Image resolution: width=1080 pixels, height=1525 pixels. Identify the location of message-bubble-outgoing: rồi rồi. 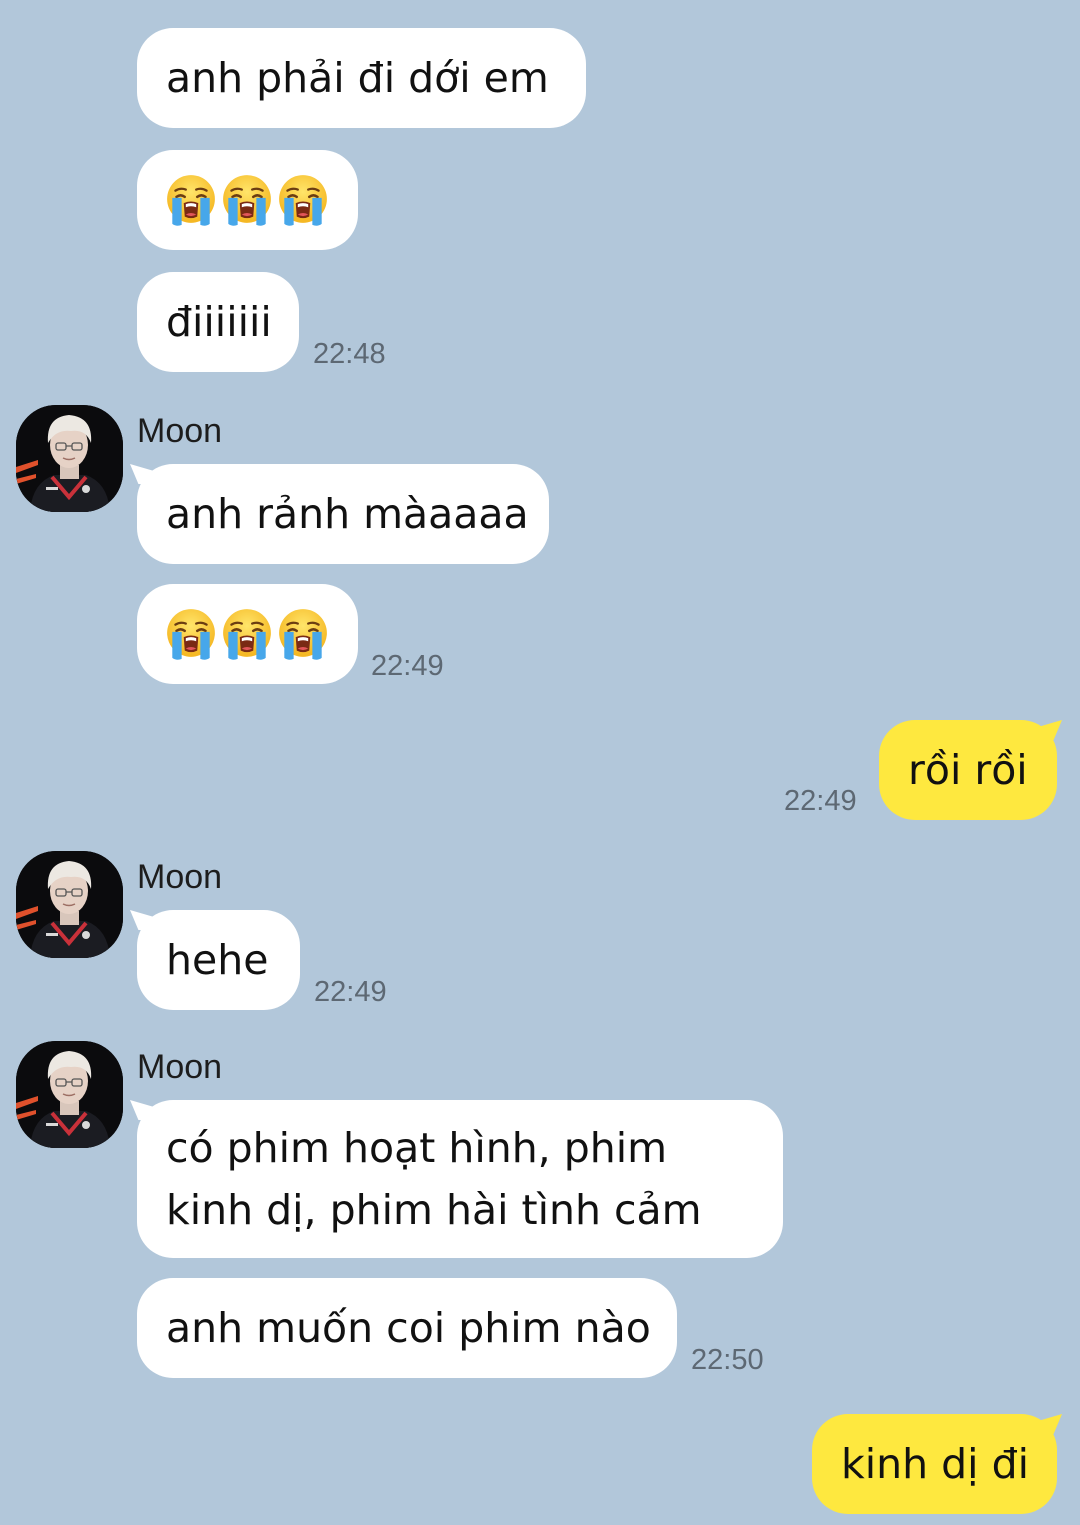
(968, 770).